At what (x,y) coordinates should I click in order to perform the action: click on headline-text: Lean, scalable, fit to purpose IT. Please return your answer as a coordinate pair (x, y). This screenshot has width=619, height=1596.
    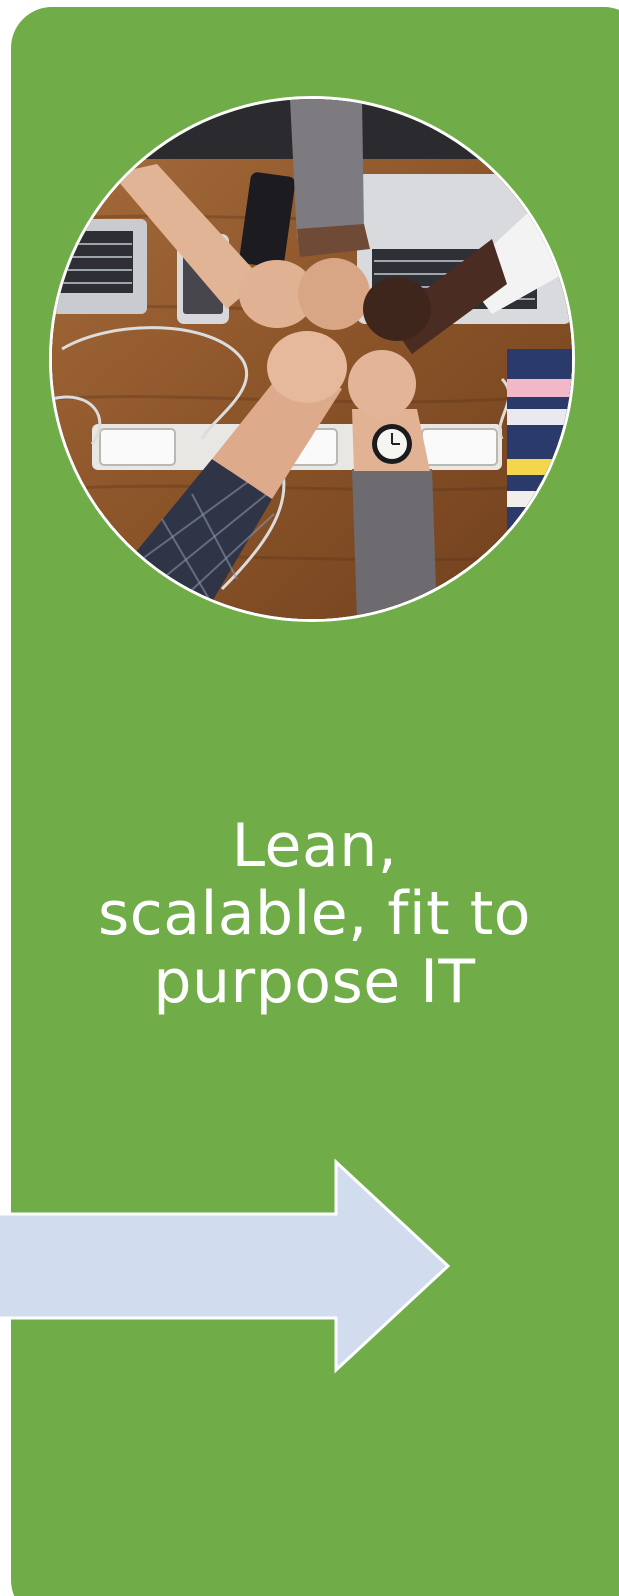
    Looking at the image, I should click on (314, 914).